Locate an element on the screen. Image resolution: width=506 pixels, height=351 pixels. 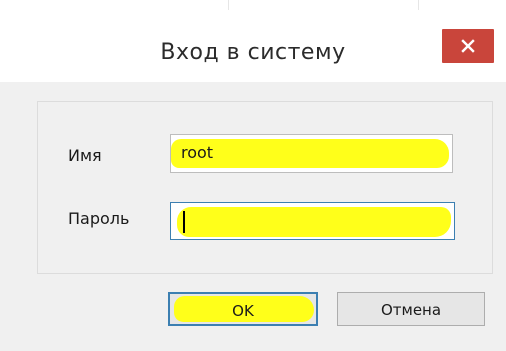
cancel-button: Отмена is located at coordinates (411, 309).